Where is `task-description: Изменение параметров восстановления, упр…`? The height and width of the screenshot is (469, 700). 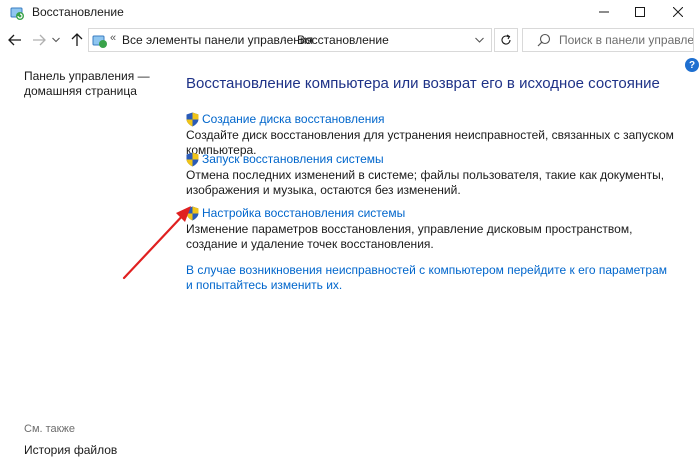 task-description: Изменение параметров восстановления, упр… is located at coordinates (409, 236).